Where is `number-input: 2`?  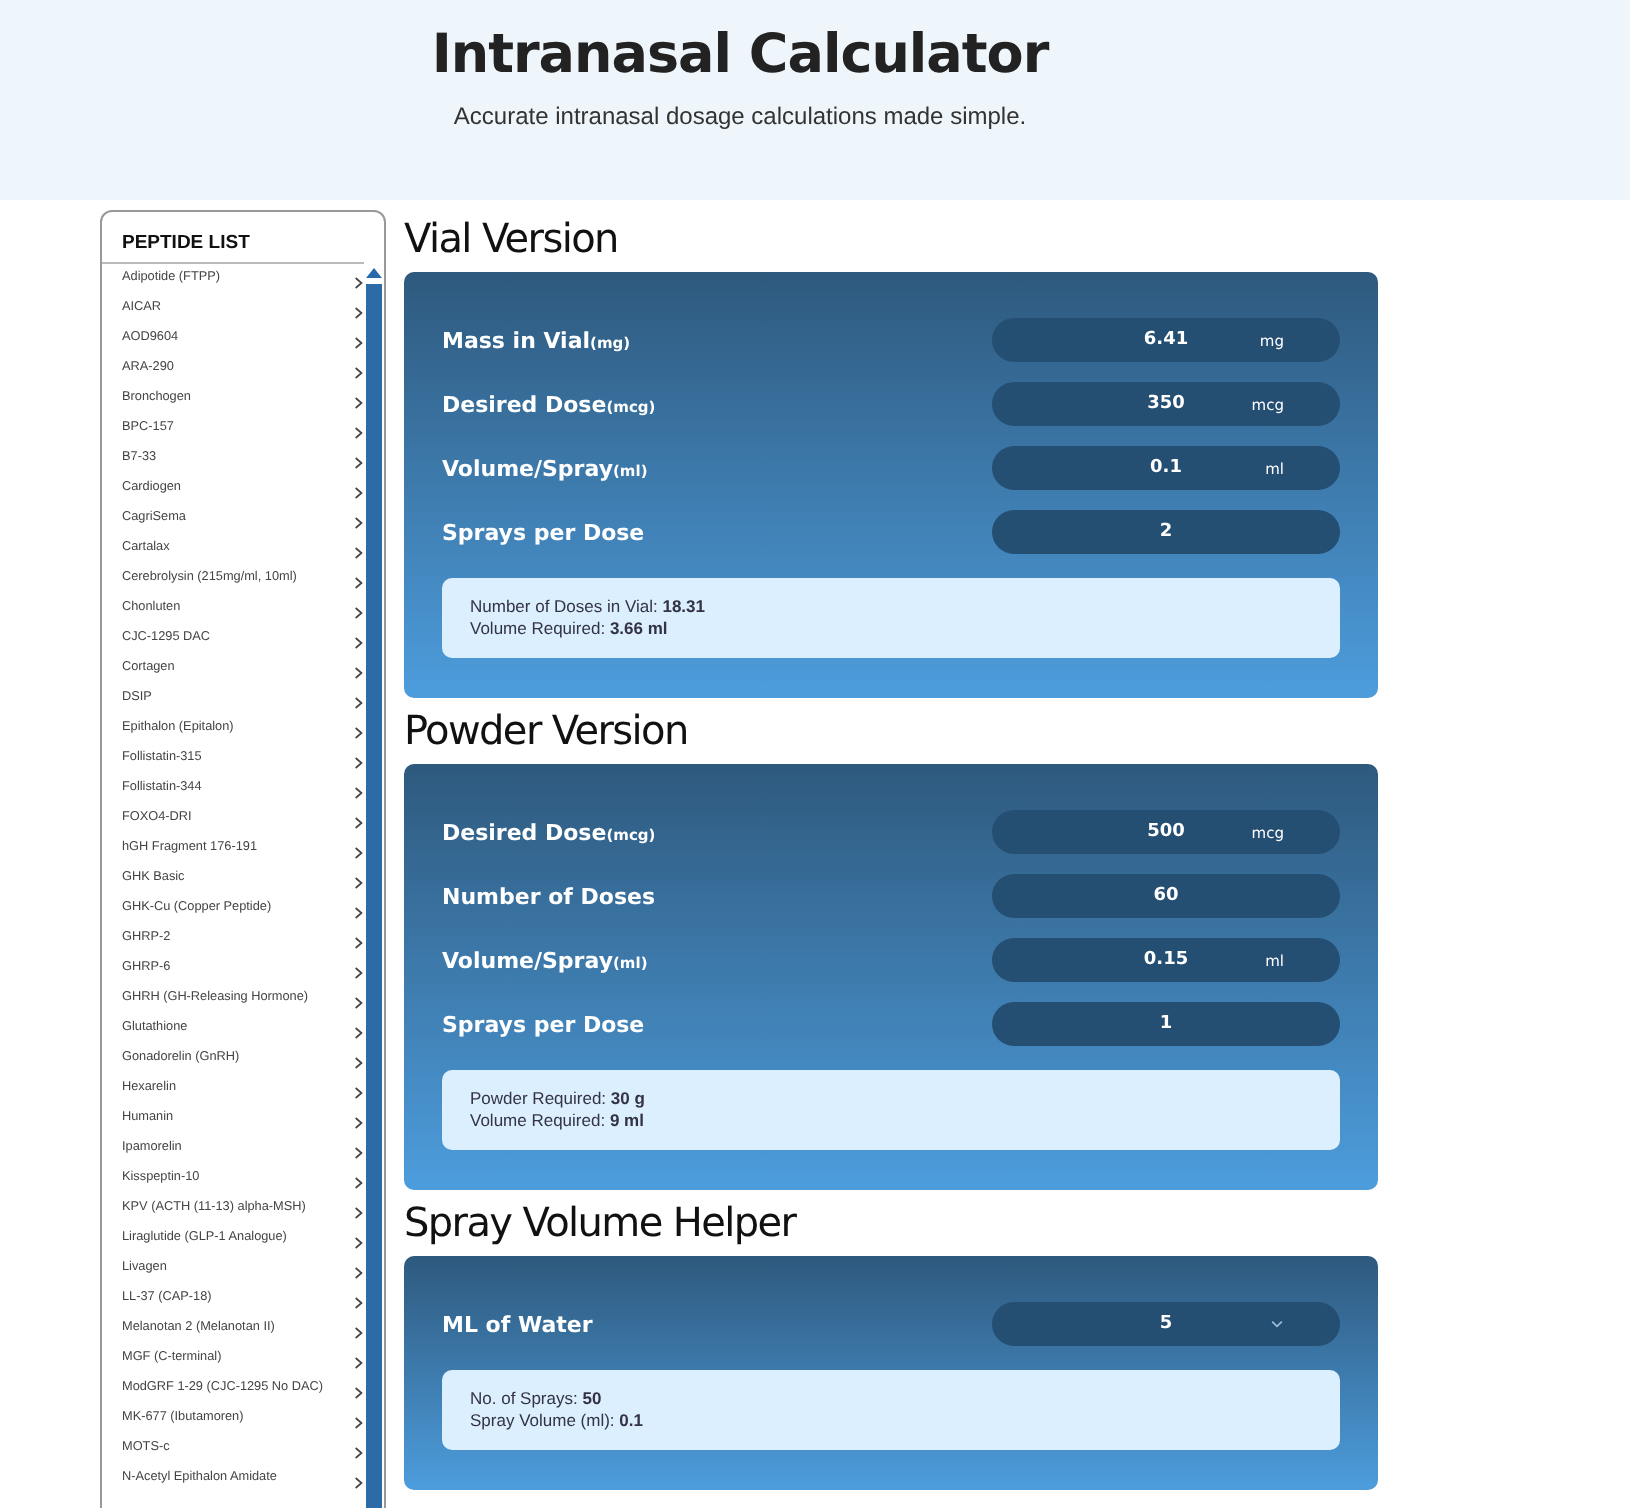 number-input: 2 is located at coordinates (1166, 532).